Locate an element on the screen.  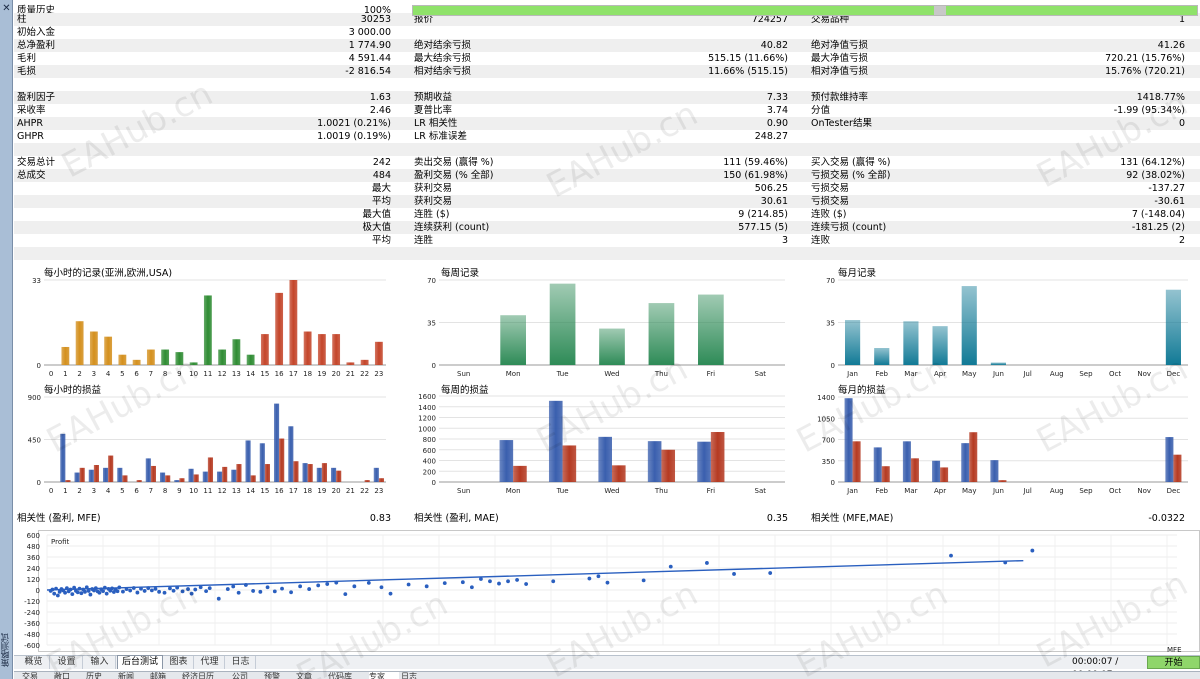
stat-label: 柱 is located at coordinates (22, 19).